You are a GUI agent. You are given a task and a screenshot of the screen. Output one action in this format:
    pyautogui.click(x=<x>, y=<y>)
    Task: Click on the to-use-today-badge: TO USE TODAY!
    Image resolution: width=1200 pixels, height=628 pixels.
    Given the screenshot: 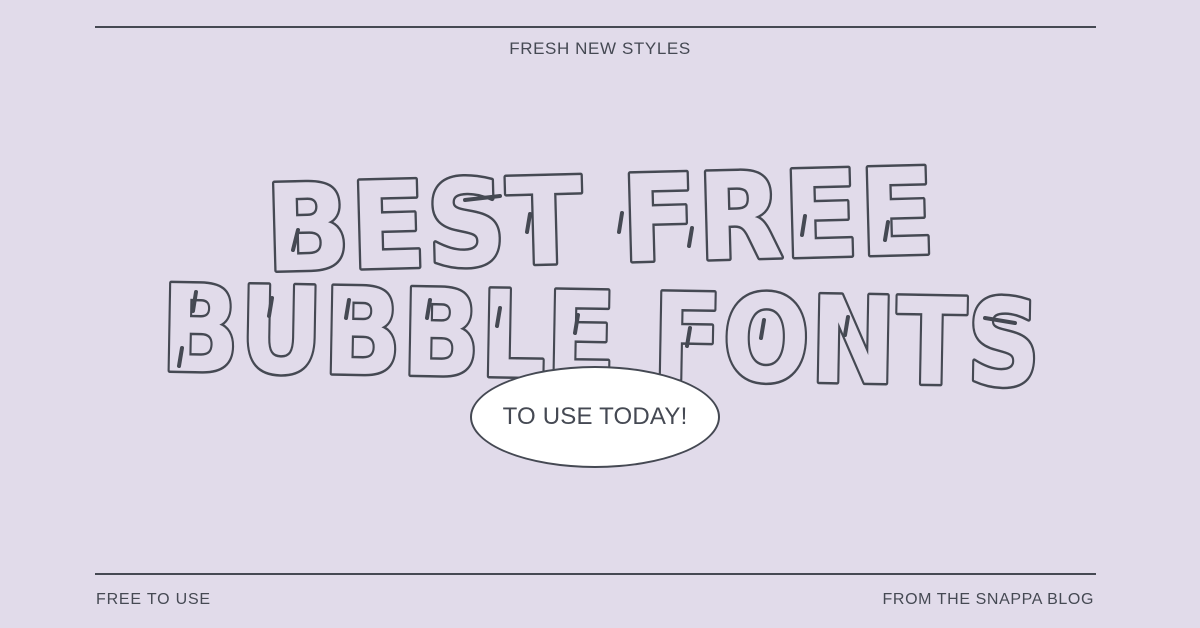 What is the action you would take?
    pyautogui.click(x=595, y=417)
    